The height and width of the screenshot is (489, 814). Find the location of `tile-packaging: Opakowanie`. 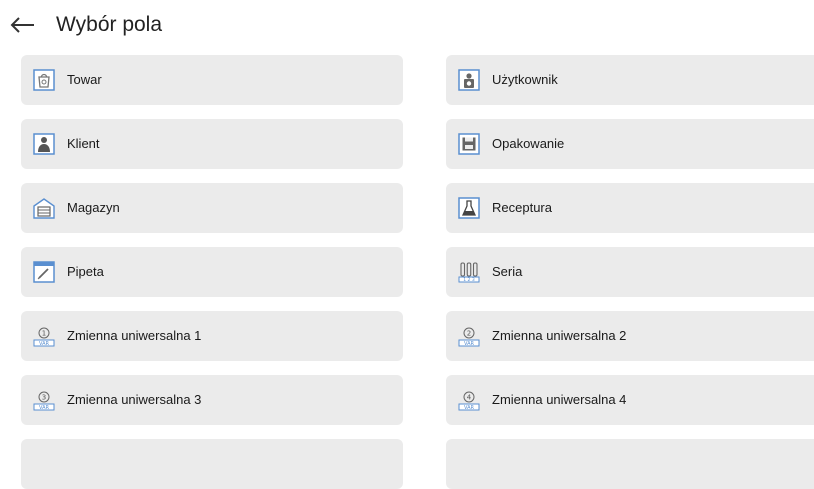

tile-packaging: Opakowanie is located at coordinates (630, 144).